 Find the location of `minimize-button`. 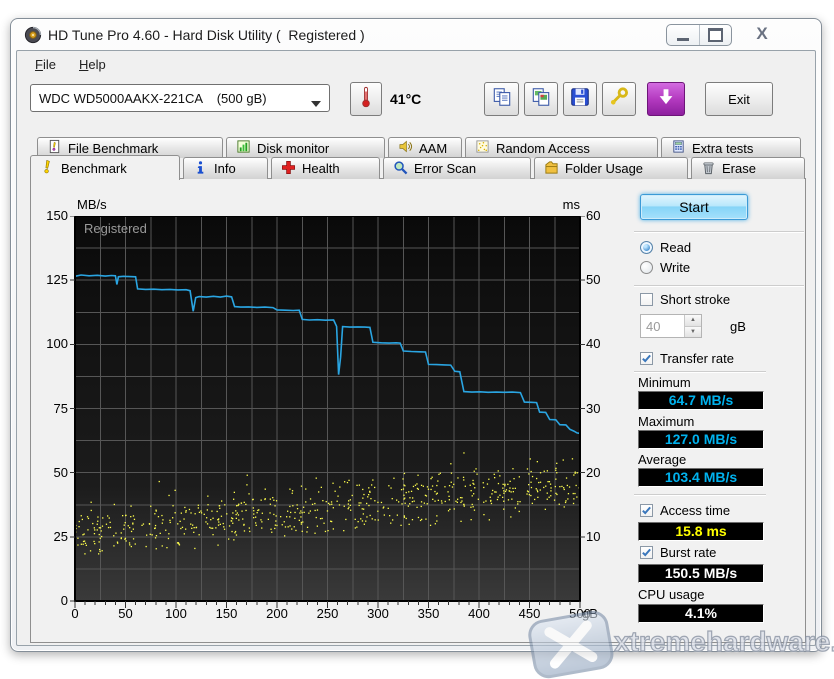

minimize-button is located at coordinates (683, 35).